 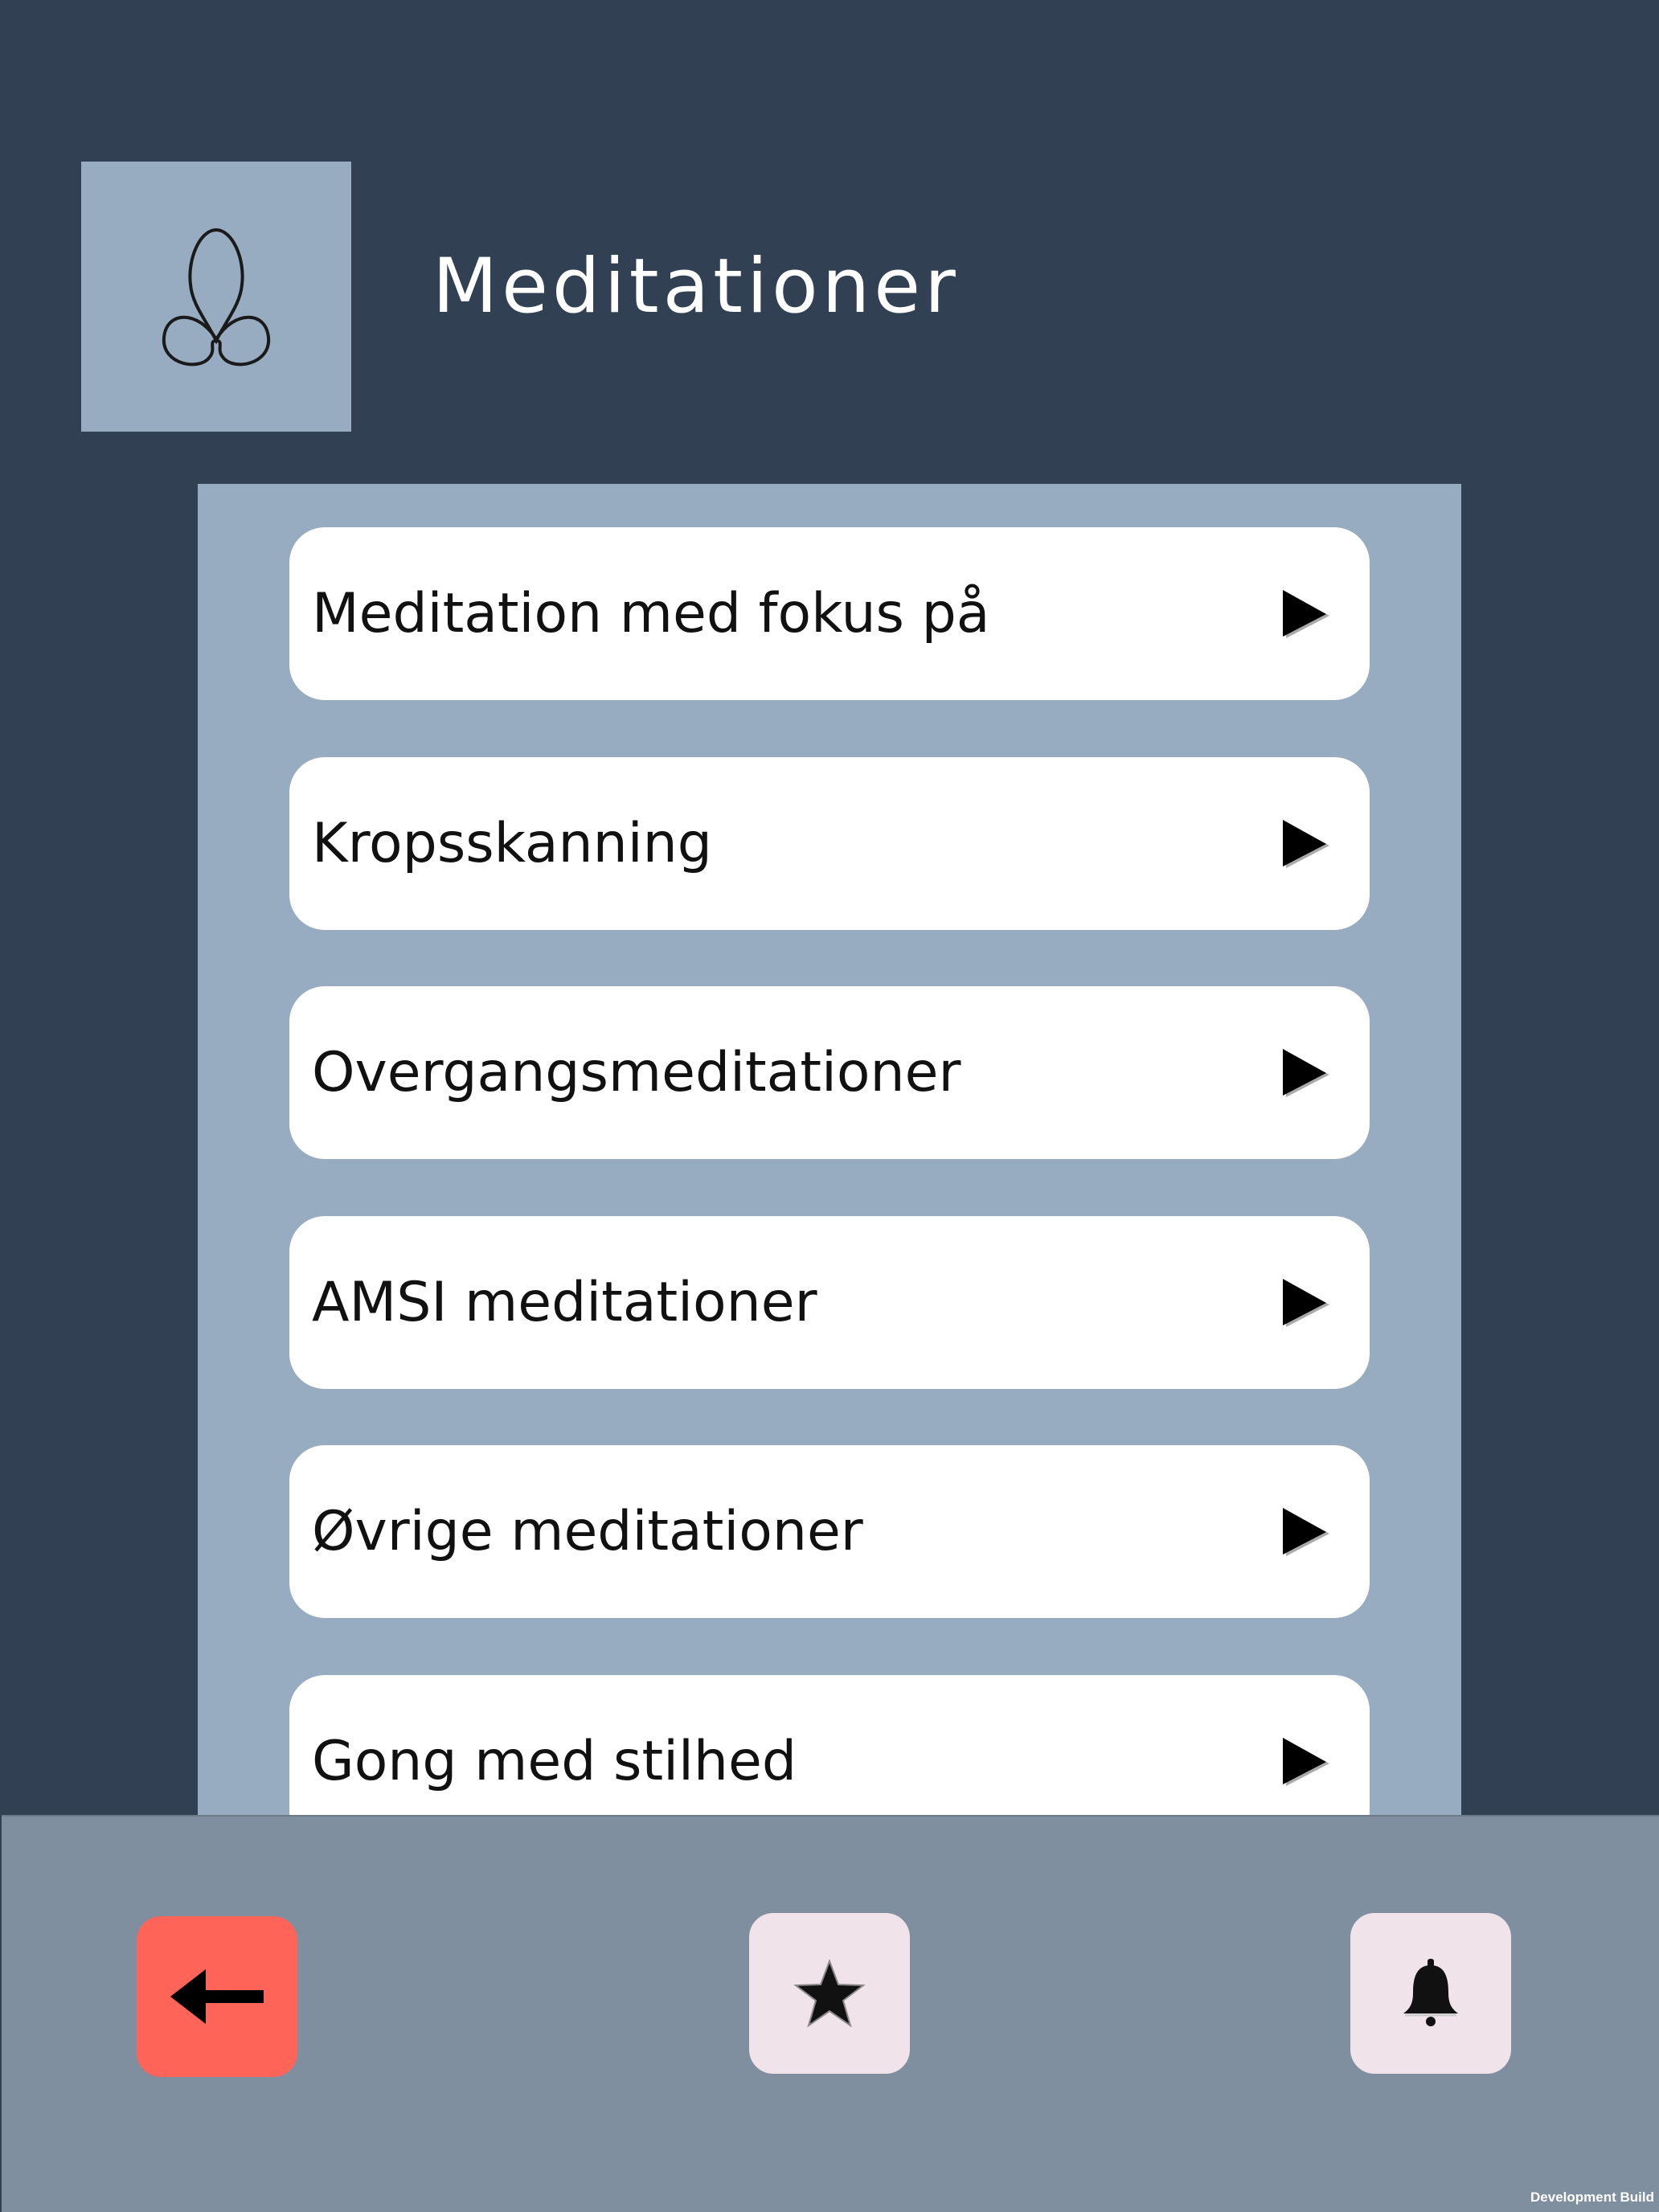 I want to click on meditation-figure-icon, so click(x=216, y=297).